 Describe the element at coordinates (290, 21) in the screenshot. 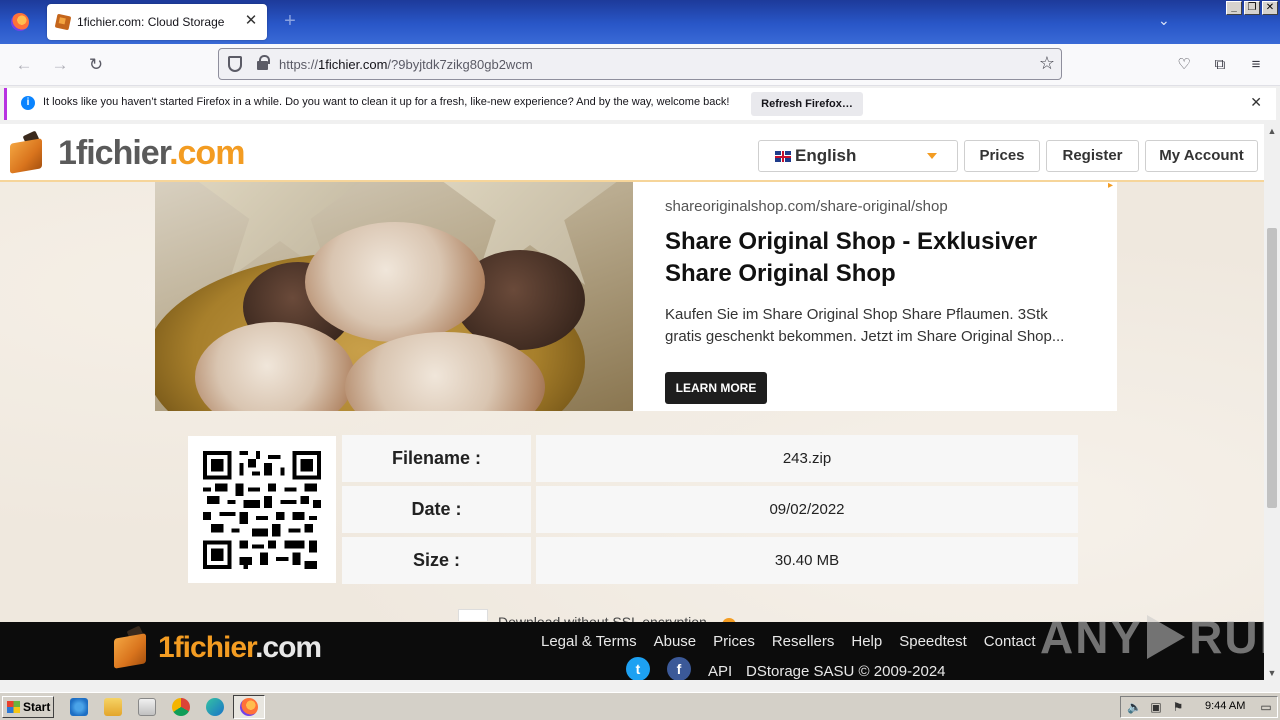

I see `new-tab-plus-icon: +` at that location.